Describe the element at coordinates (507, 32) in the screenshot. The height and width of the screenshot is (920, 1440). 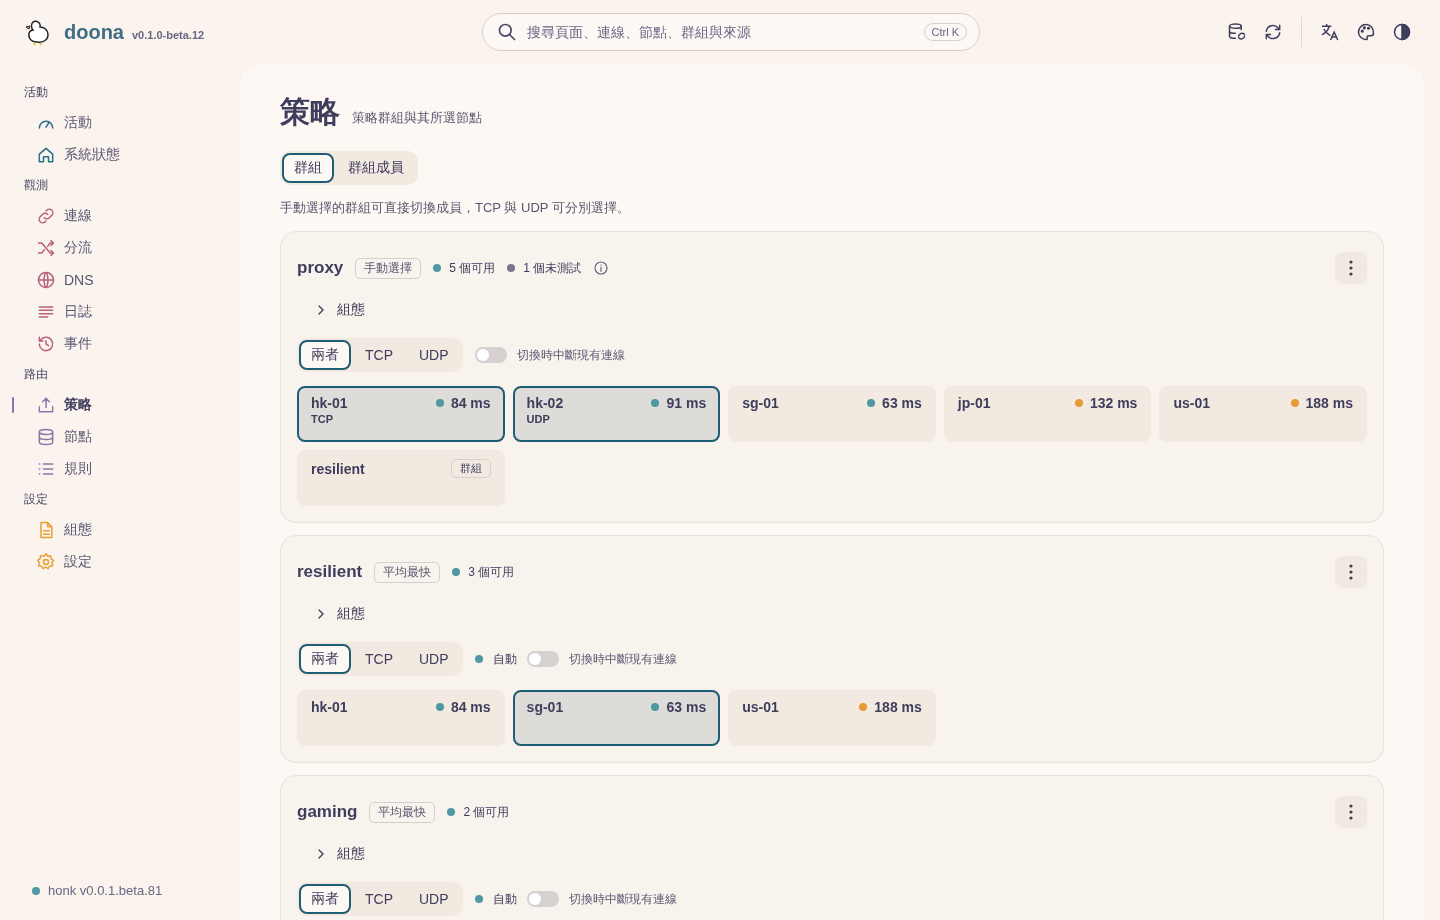
I see `search-icon` at that location.